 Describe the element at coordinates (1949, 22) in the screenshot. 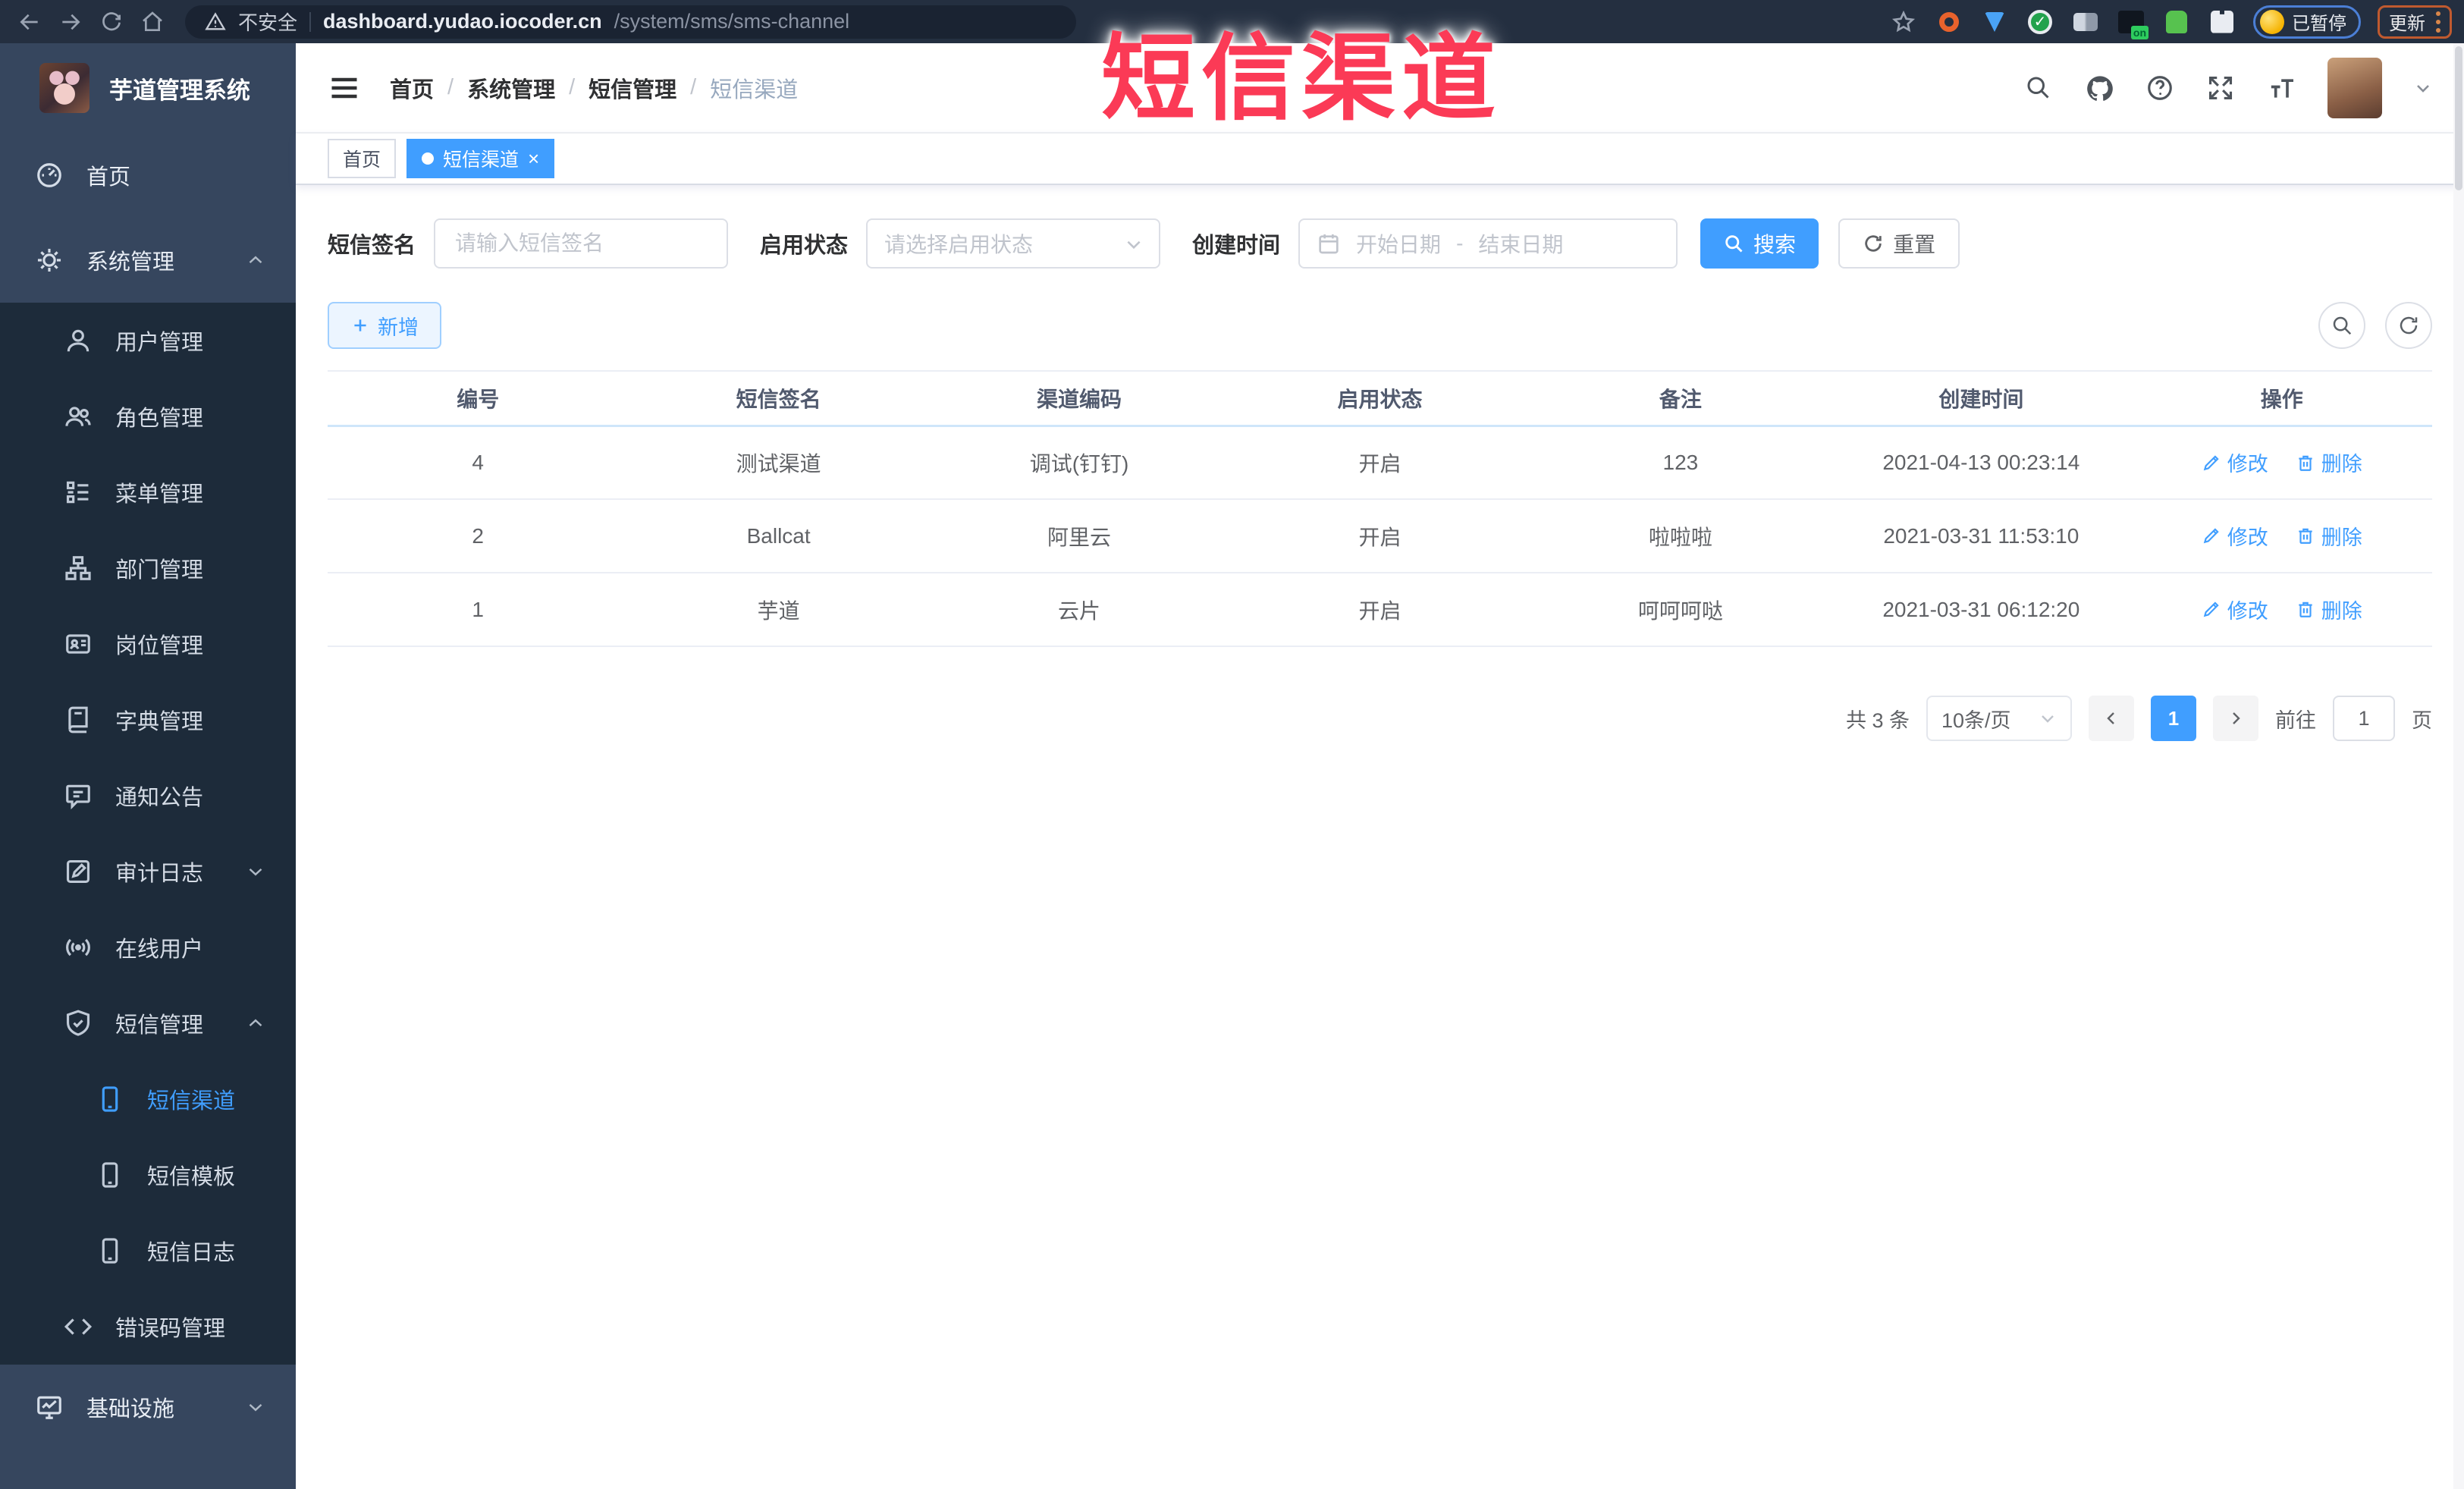

I see `extension-icon` at that location.